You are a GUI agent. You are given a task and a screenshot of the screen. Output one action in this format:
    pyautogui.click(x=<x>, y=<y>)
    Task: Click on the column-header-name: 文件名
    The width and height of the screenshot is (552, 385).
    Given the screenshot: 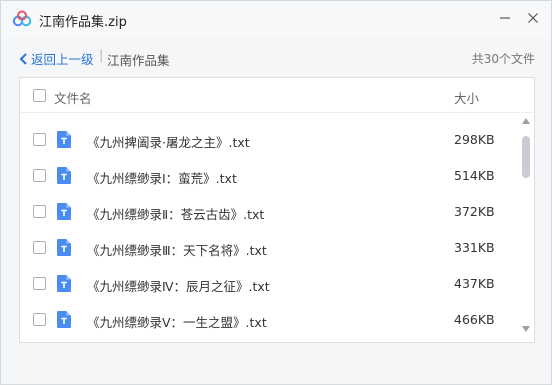 What is the action you would take?
    pyautogui.click(x=73, y=98)
    